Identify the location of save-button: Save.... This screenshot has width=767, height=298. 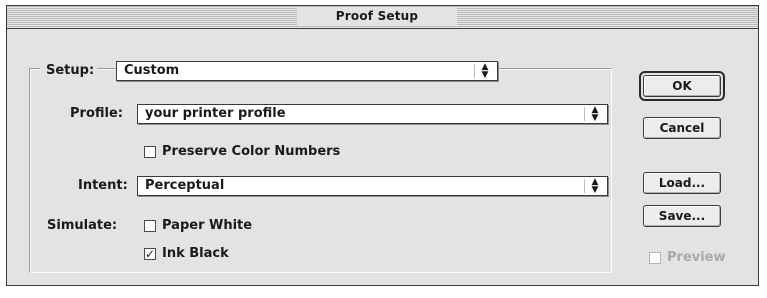
(682, 216).